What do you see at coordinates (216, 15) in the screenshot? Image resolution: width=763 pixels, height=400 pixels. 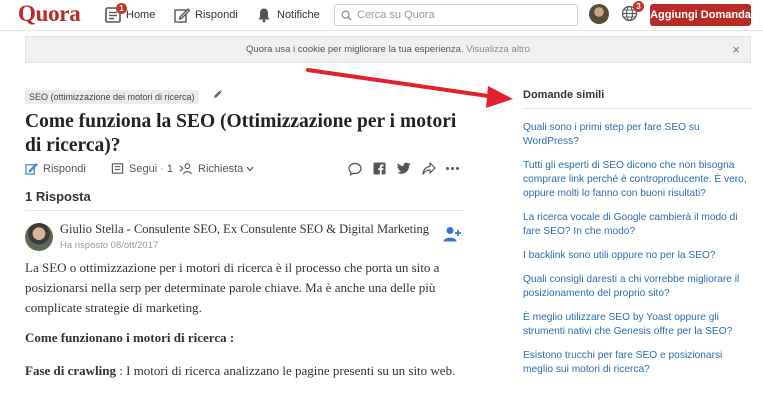 I see `nav-answer-label: Rispondi` at bounding box center [216, 15].